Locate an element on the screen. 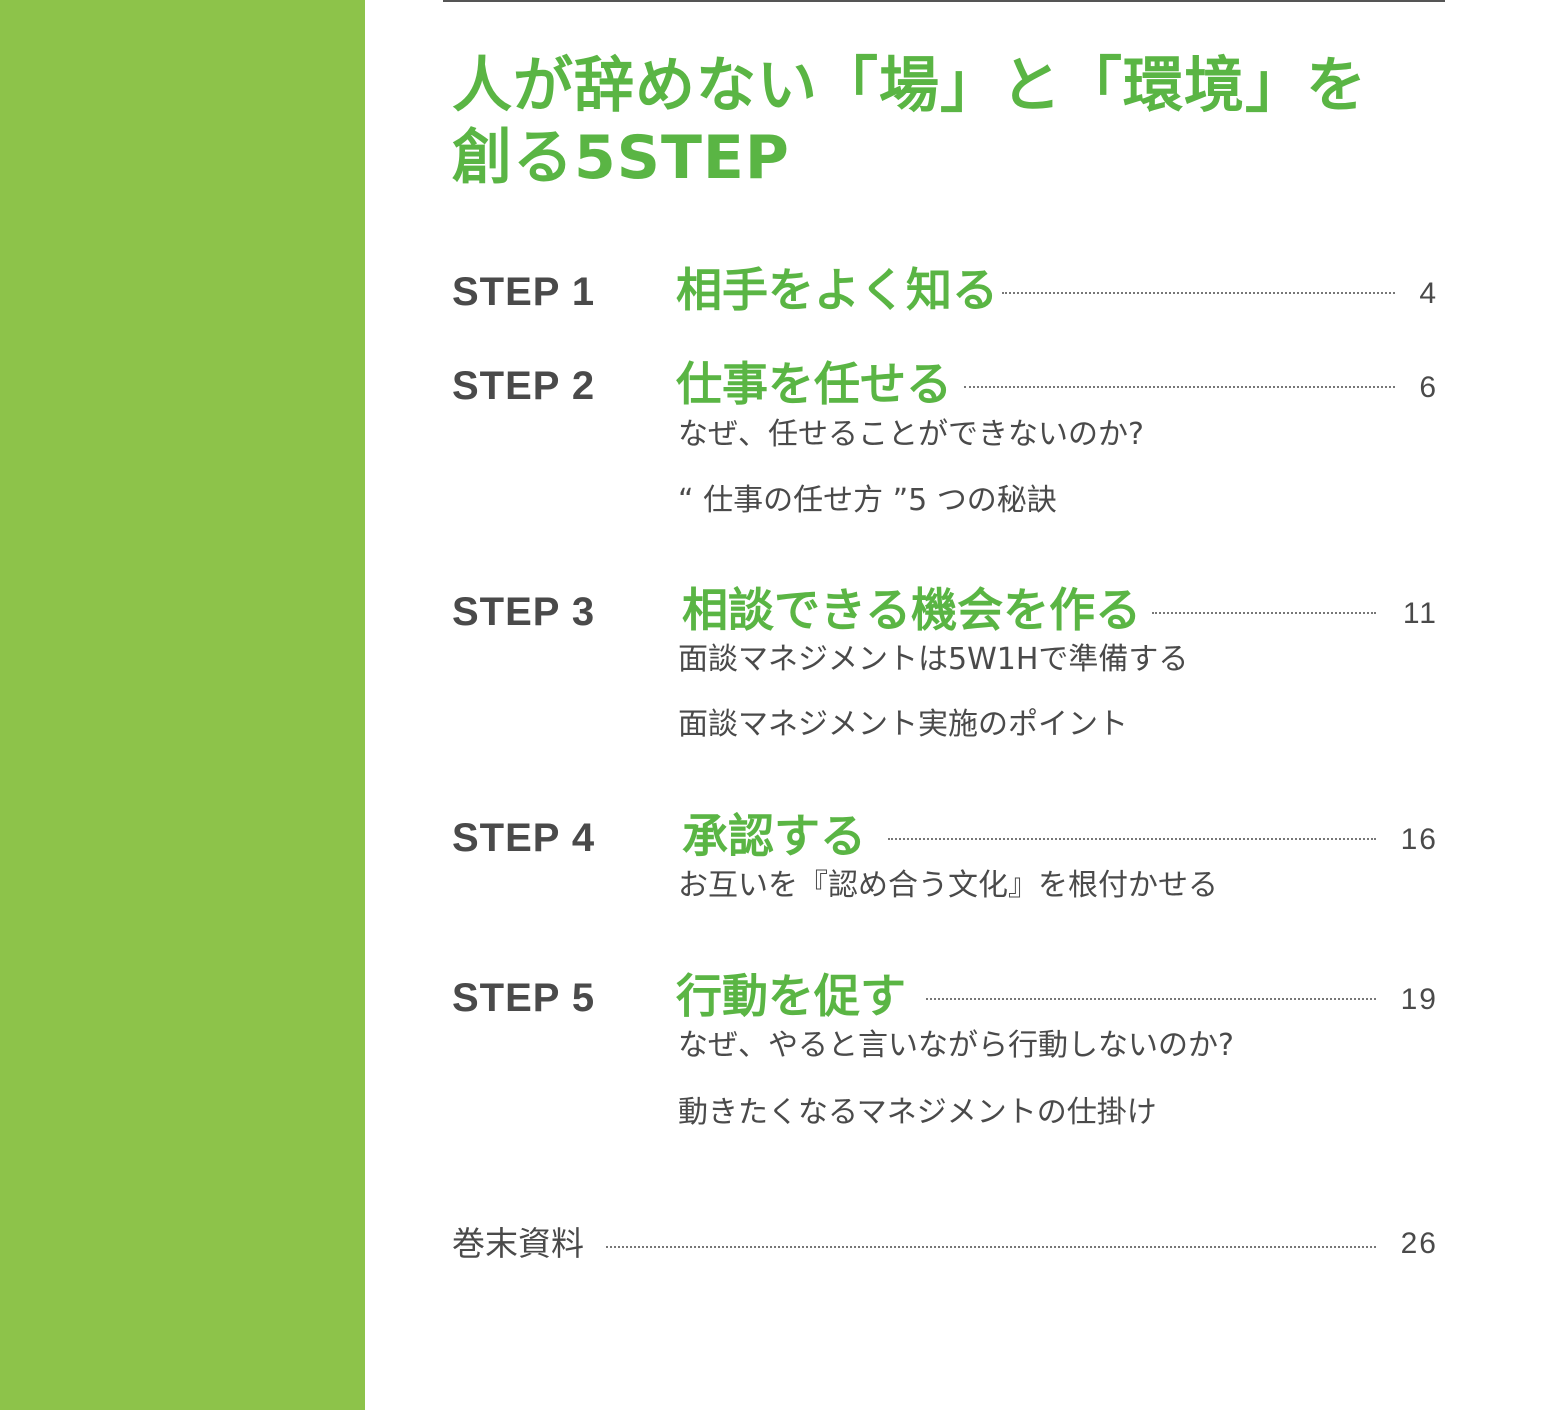 This screenshot has width=1554, height=1410. page-number: 19 is located at coordinates (1419, 999).